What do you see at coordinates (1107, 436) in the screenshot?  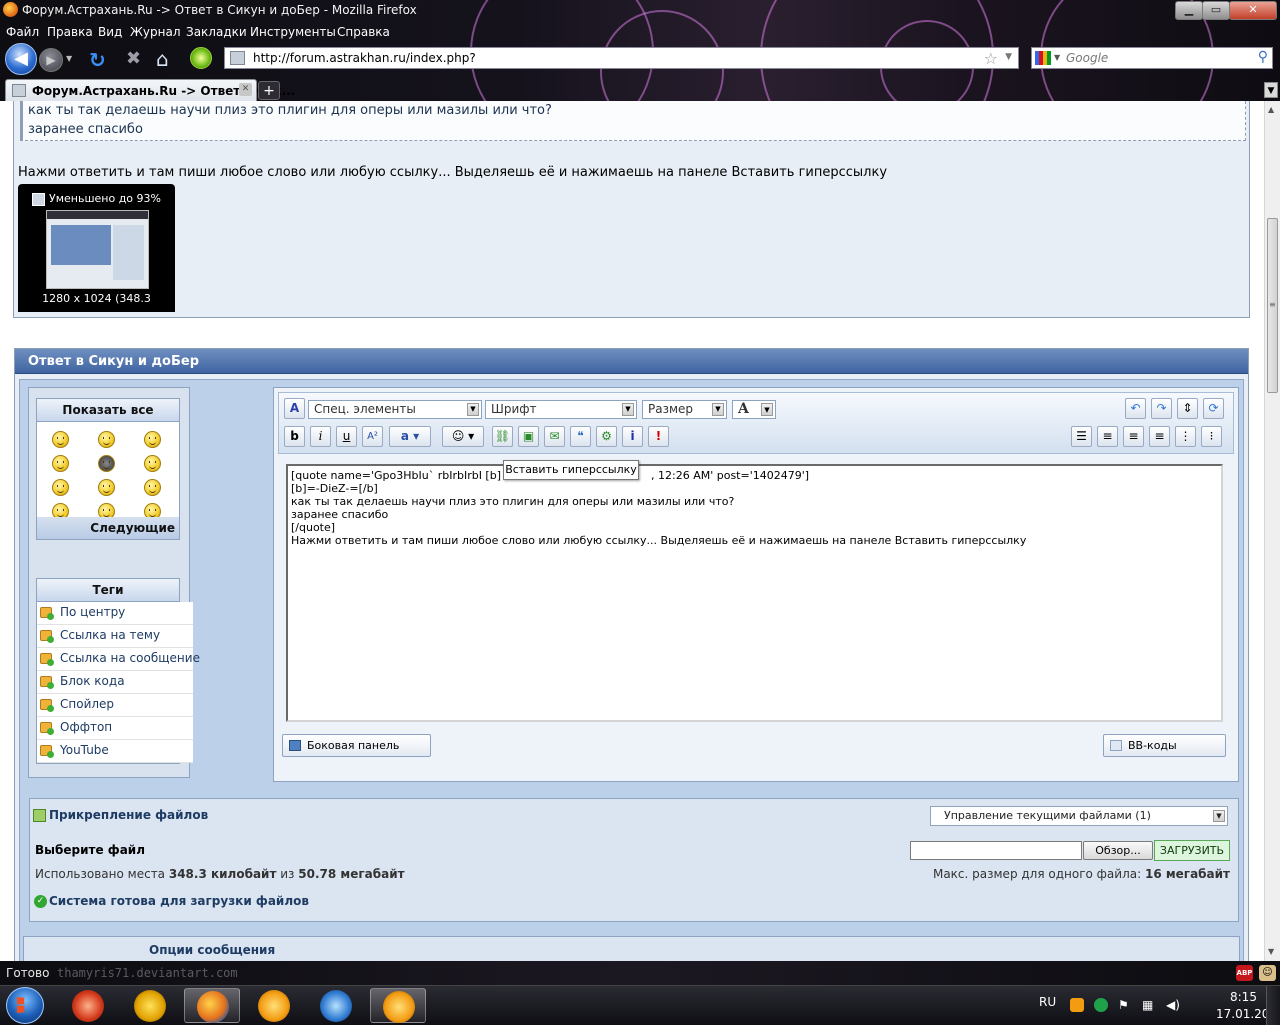 I see `align-left-icon: ≡` at bounding box center [1107, 436].